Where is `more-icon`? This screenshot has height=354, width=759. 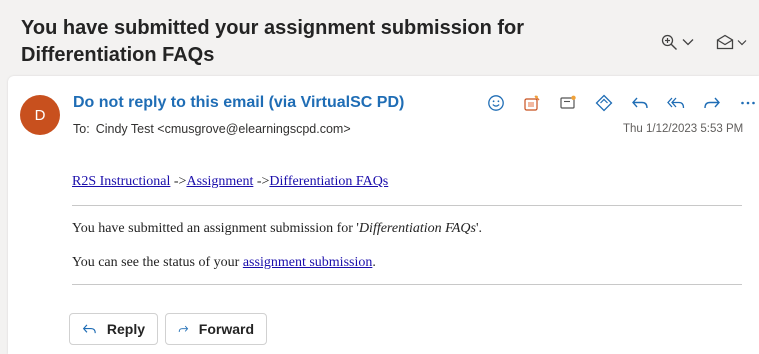
more-icon is located at coordinates (748, 103).